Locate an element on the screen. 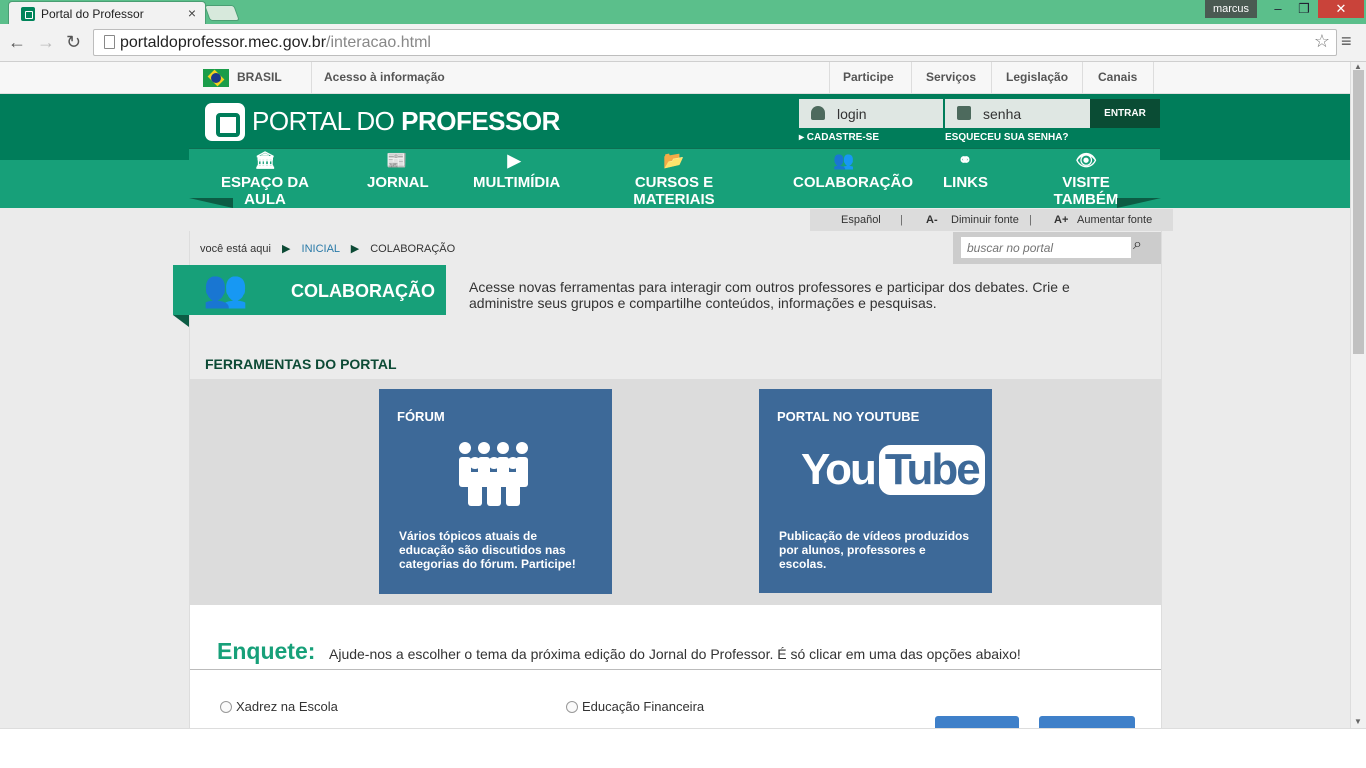 The image size is (1366, 768). lock-icon is located at coordinates (964, 113).